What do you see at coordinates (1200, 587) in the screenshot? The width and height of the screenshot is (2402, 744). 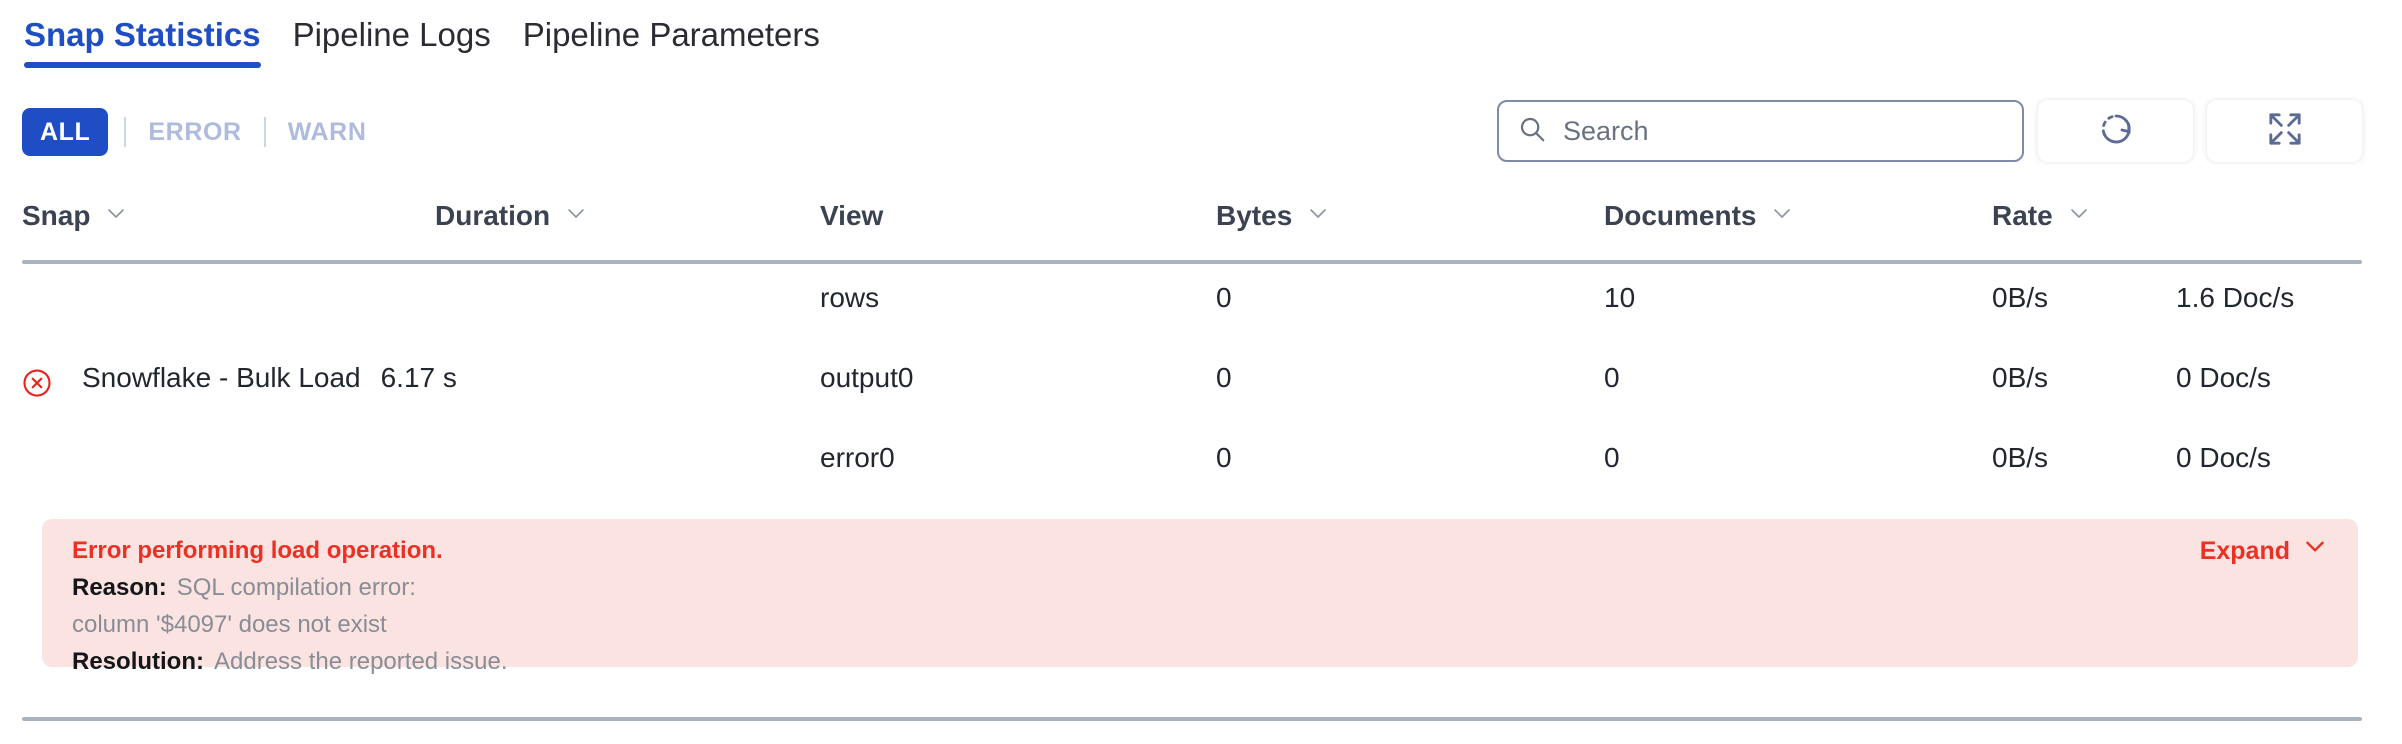 I see `error-reason-line: Reason: SQL compilation error:` at bounding box center [1200, 587].